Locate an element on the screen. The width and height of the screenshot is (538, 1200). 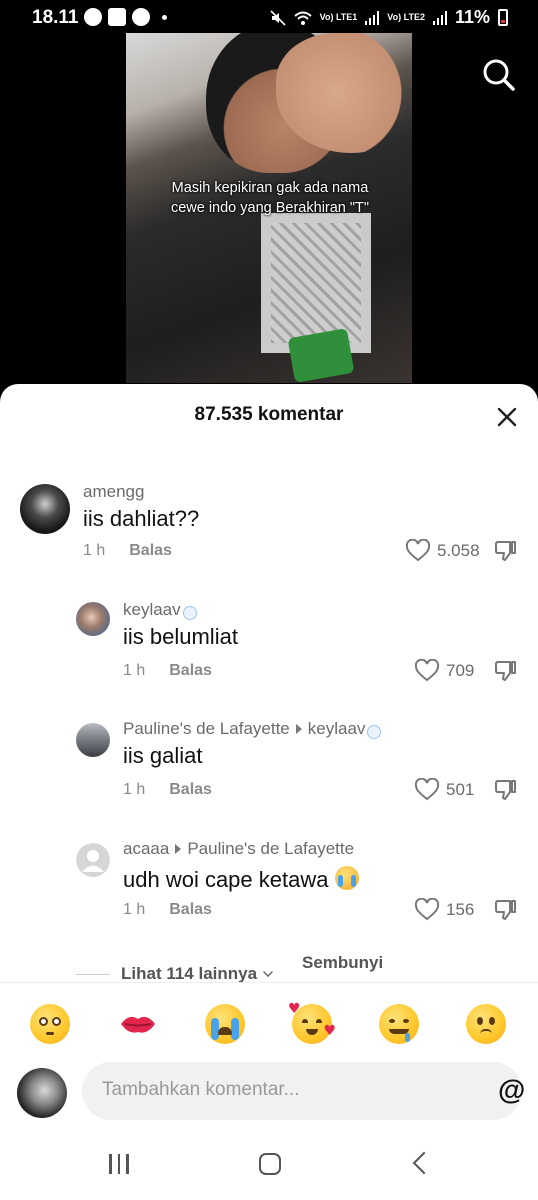
status-right-icons: Vo) LTE1 Vo) LTE2 11% is located at coordinates (389, 17).